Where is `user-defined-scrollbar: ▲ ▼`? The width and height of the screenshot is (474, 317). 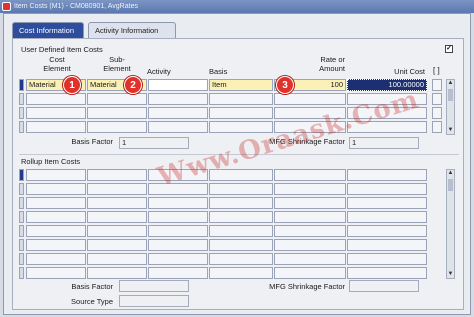 user-defined-scrollbar: ▲ ▼ is located at coordinates (450, 107).